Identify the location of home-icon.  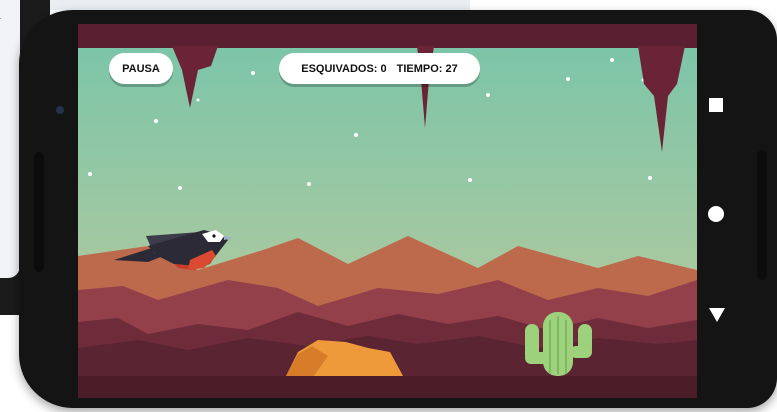
(716, 214).